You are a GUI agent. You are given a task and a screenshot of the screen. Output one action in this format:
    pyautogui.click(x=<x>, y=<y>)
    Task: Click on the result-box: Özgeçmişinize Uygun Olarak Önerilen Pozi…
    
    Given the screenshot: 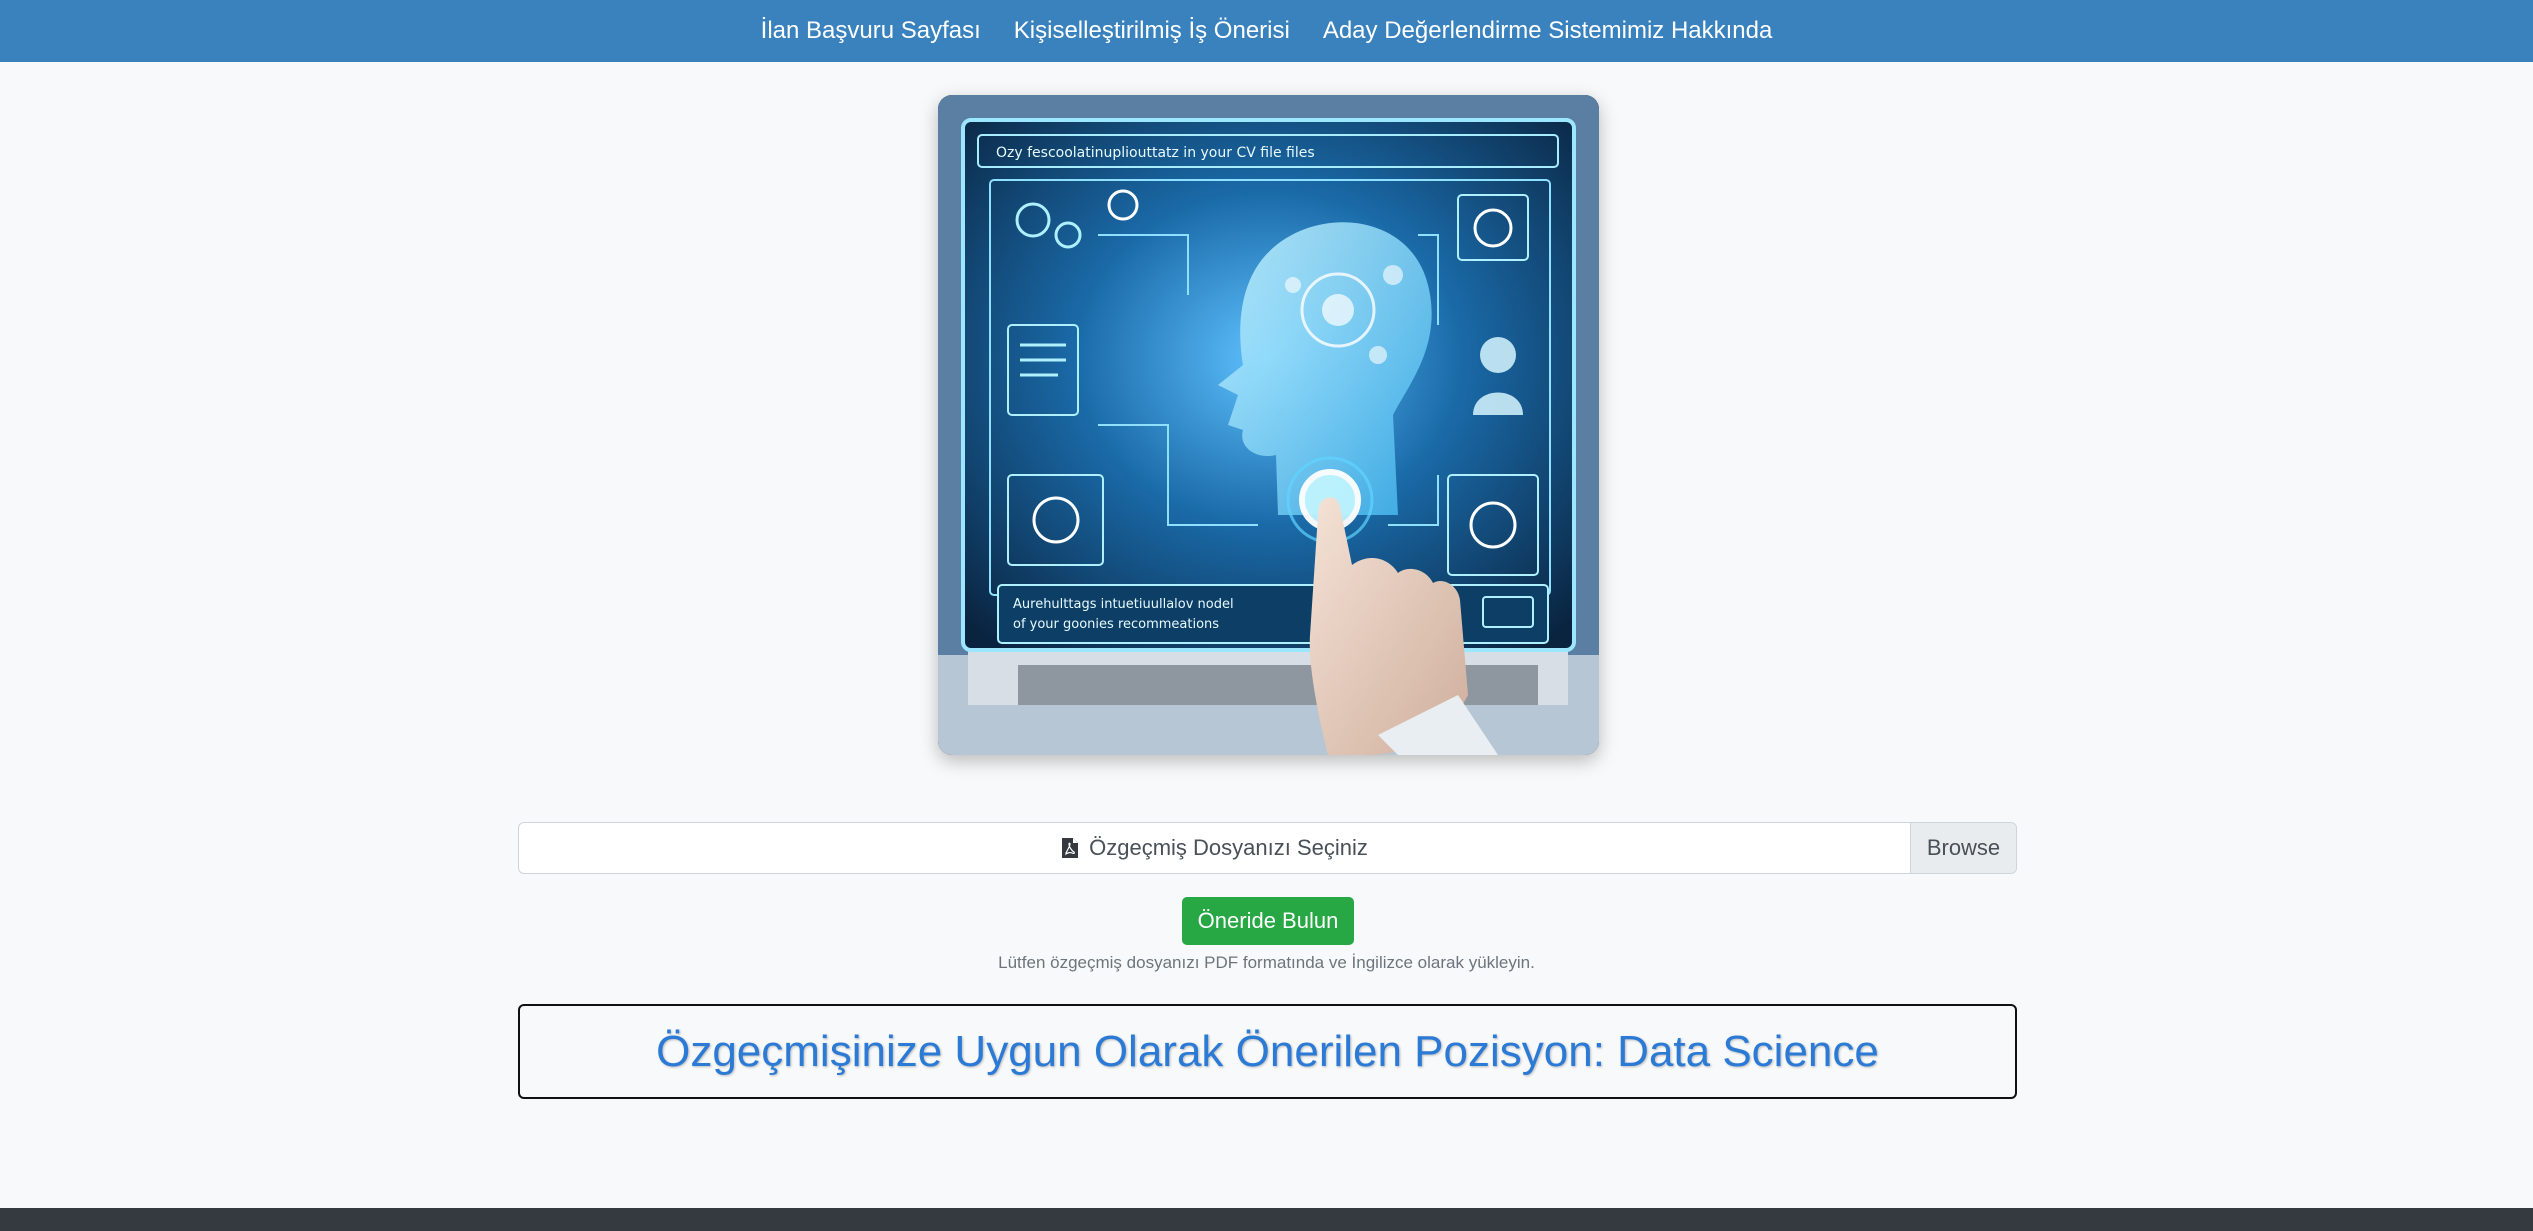 What is the action you would take?
    pyautogui.click(x=1267, y=1051)
    